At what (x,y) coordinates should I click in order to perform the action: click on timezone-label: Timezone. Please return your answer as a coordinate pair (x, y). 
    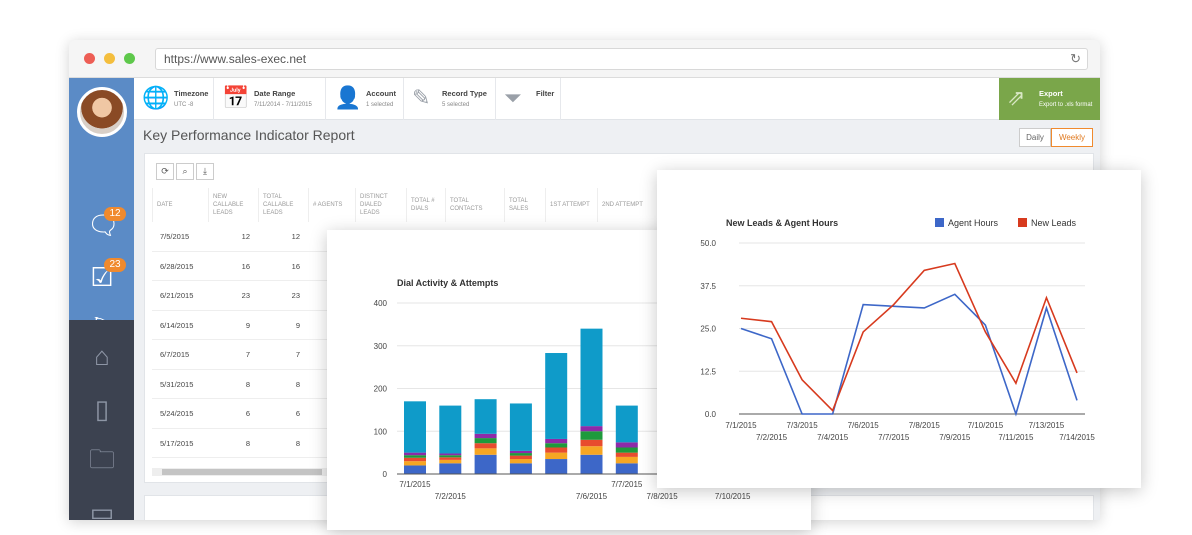
    Looking at the image, I should click on (191, 93).